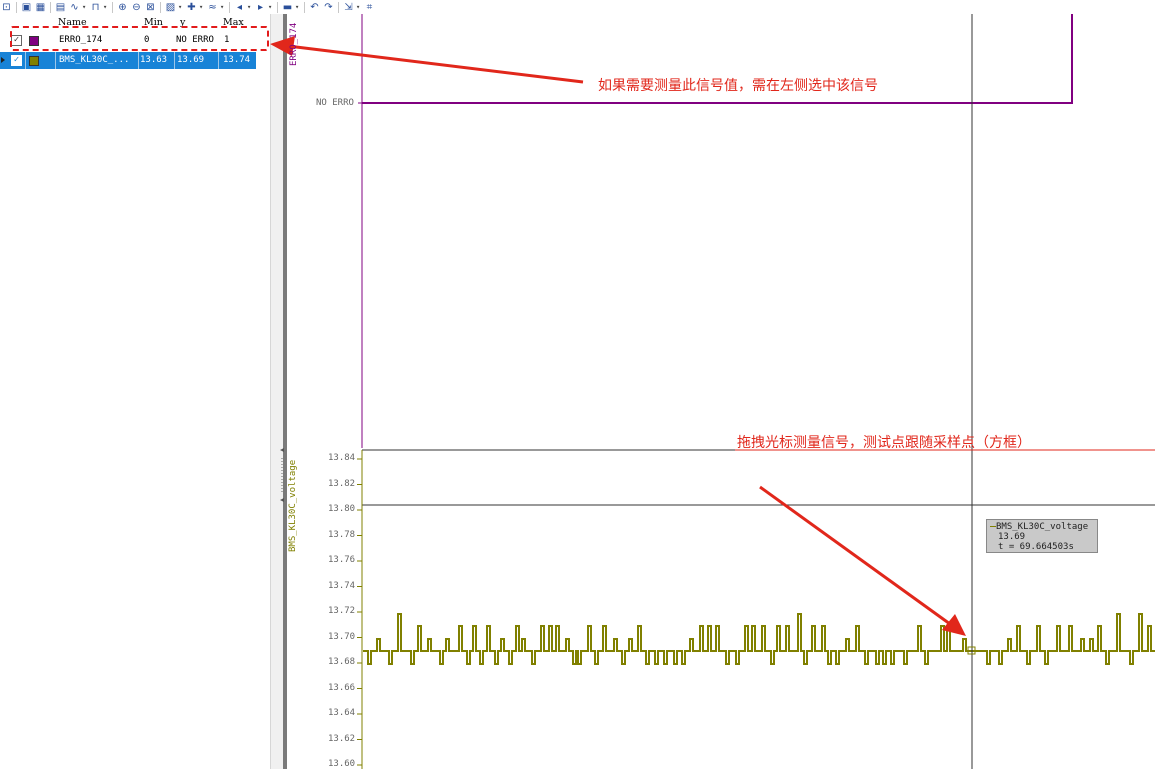 The image size is (1155, 769). I want to click on signal-min: 13.63, so click(154, 60).